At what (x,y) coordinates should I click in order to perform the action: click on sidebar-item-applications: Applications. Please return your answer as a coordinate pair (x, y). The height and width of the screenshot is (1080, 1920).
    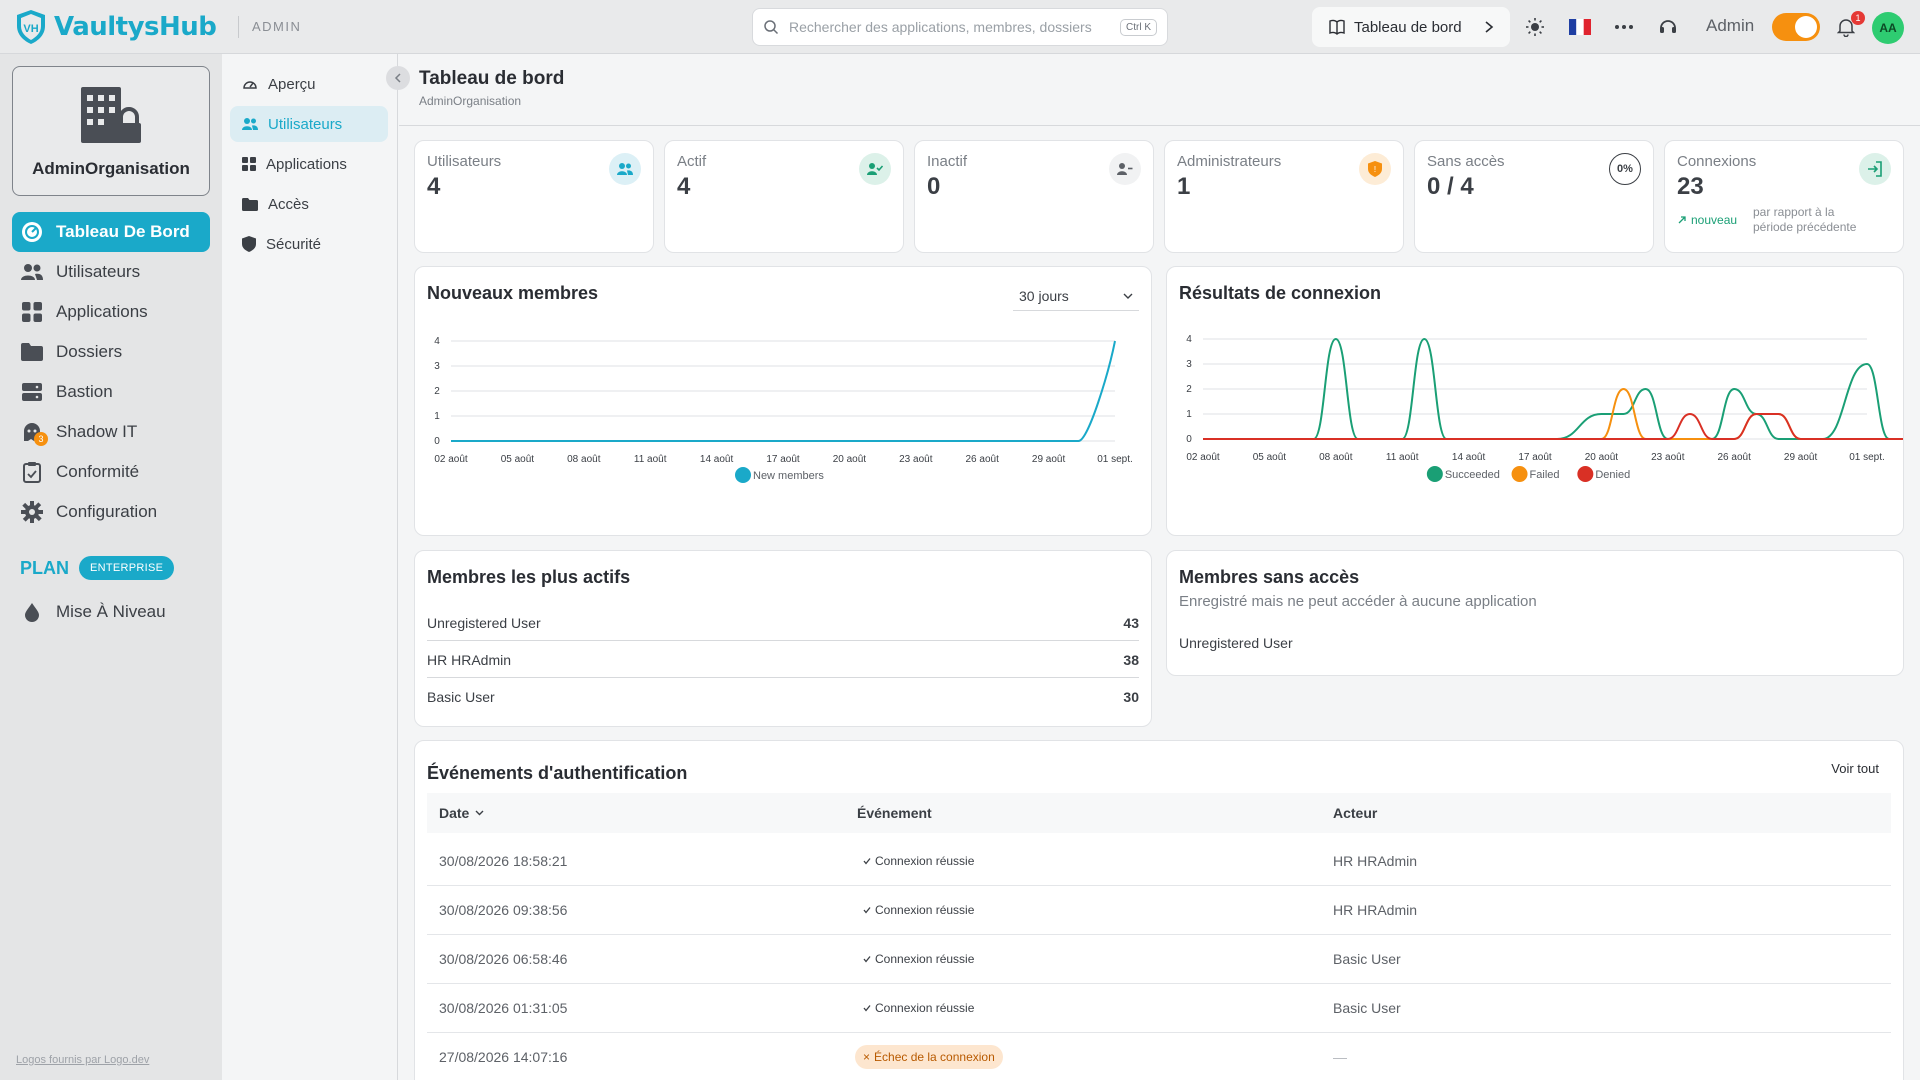
    Looking at the image, I should click on (111, 312).